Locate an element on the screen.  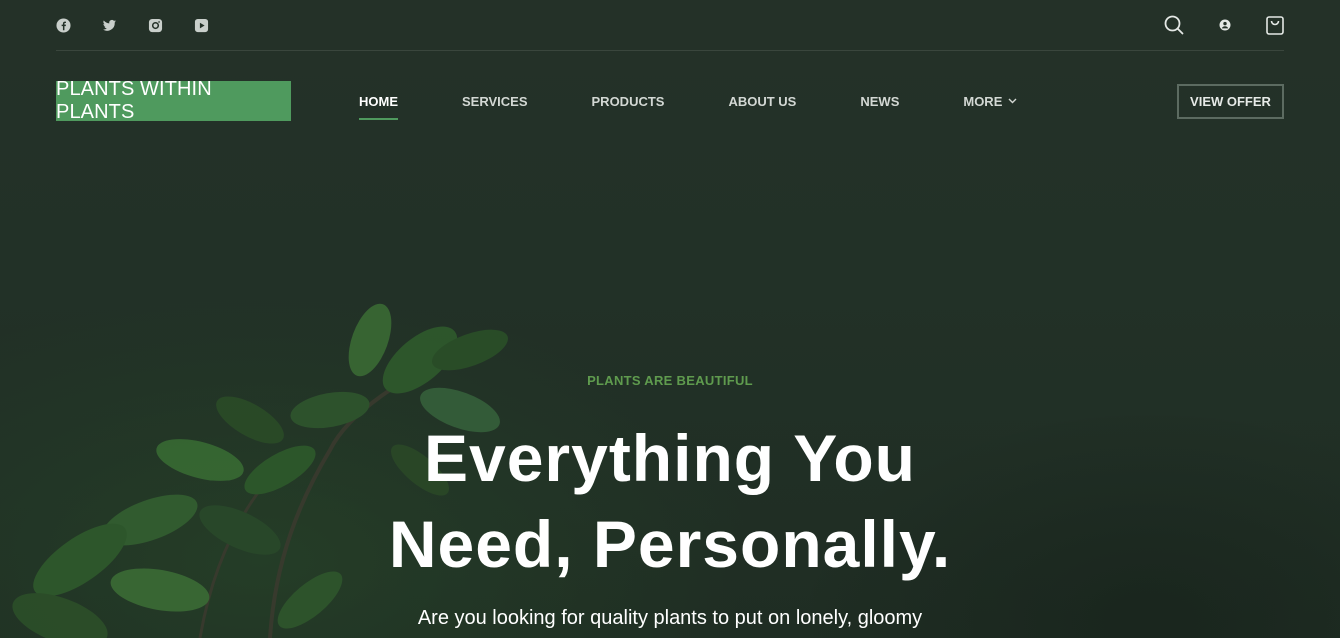
instagram-icon is located at coordinates (155, 25).